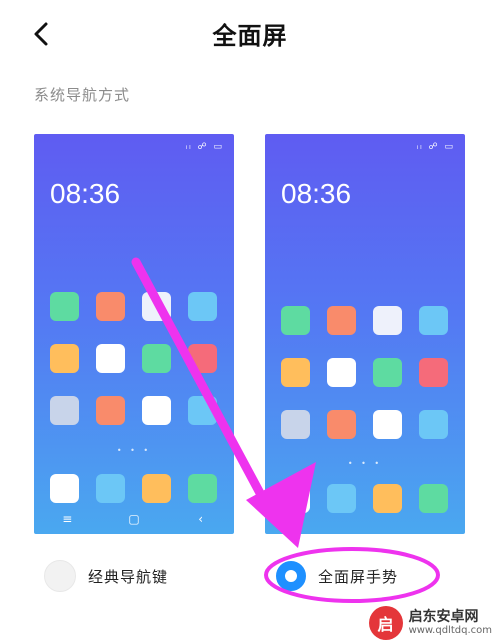 Image resolution: width=500 pixels, height=644 pixels. I want to click on home-icon: ▢, so click(134, 519).